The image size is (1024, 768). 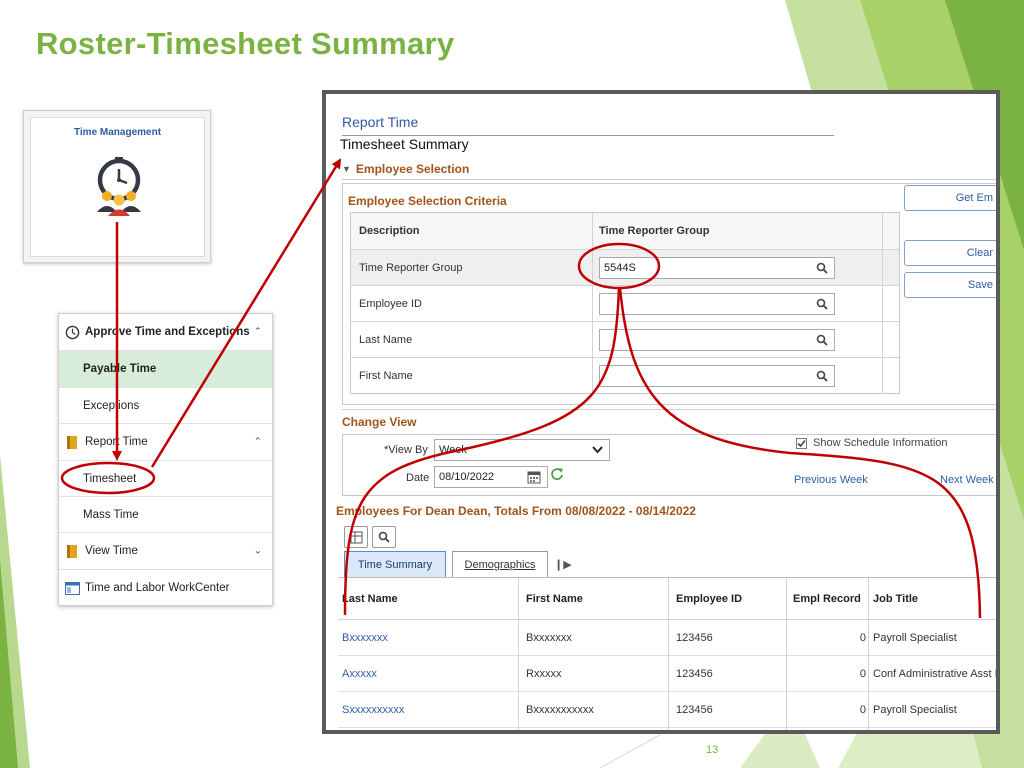 I want to click on page-number: 13, so click(x=712, y=750).